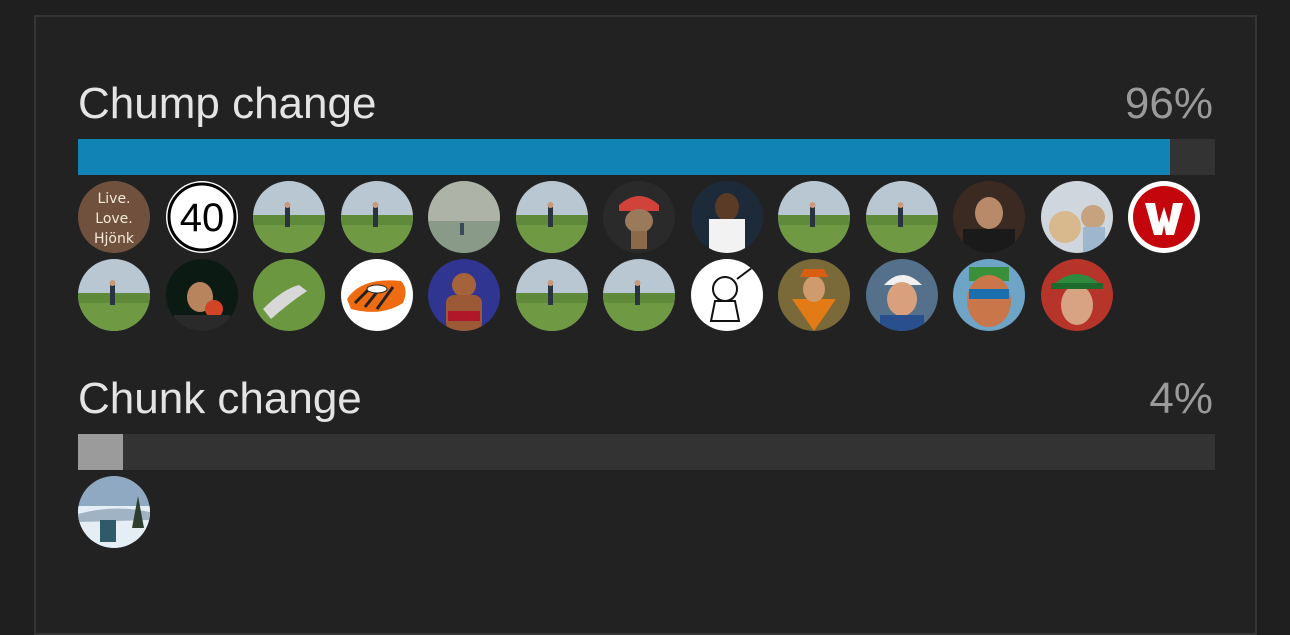 This screenshot has width=1290, height=635. I want to click on poll-option-percent: 4%, so click(1181, 398).